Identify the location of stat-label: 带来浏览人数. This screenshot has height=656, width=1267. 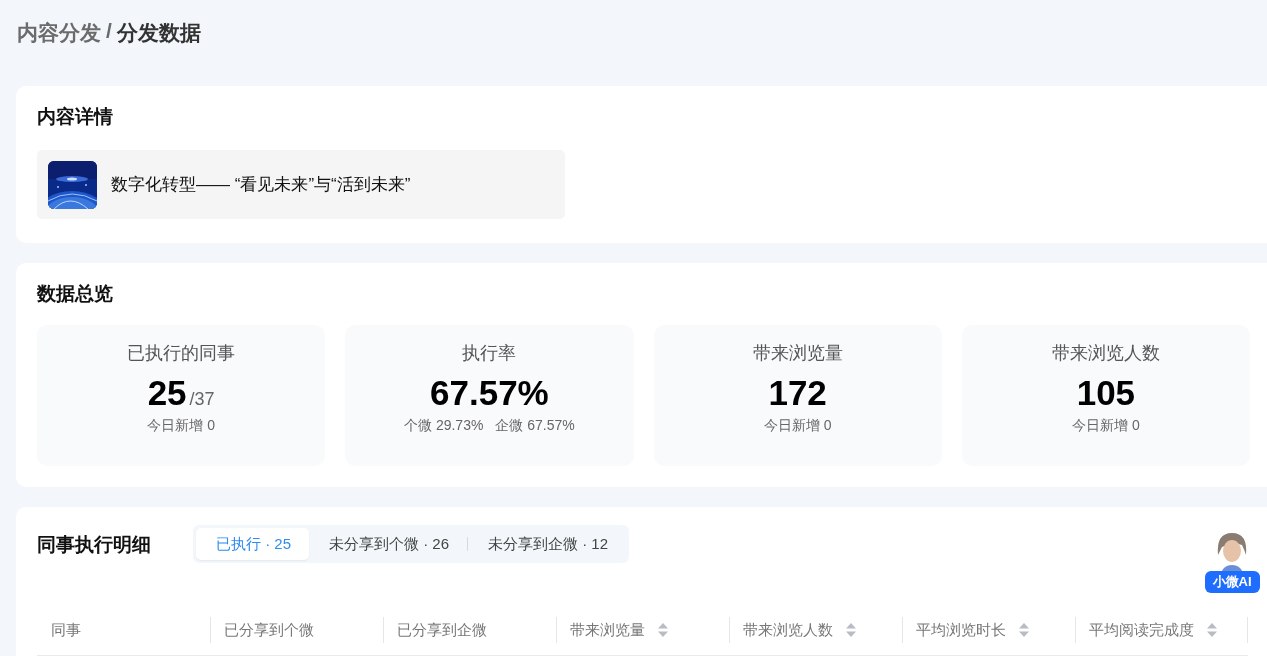
(1105, 353).